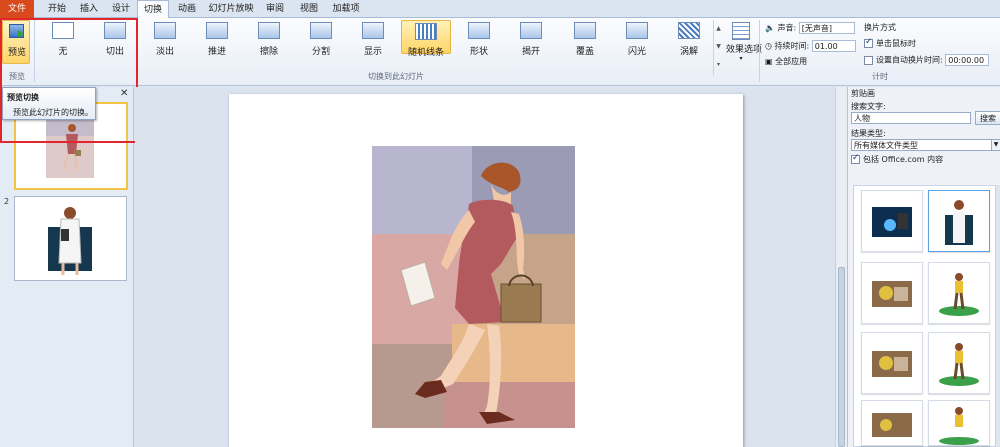 Image resolution: width=1000 pixels, height=447 pixels. Describe the element at coordinates (787, 28) in the screenshot. I see `sound-label: 声音:` at that location.